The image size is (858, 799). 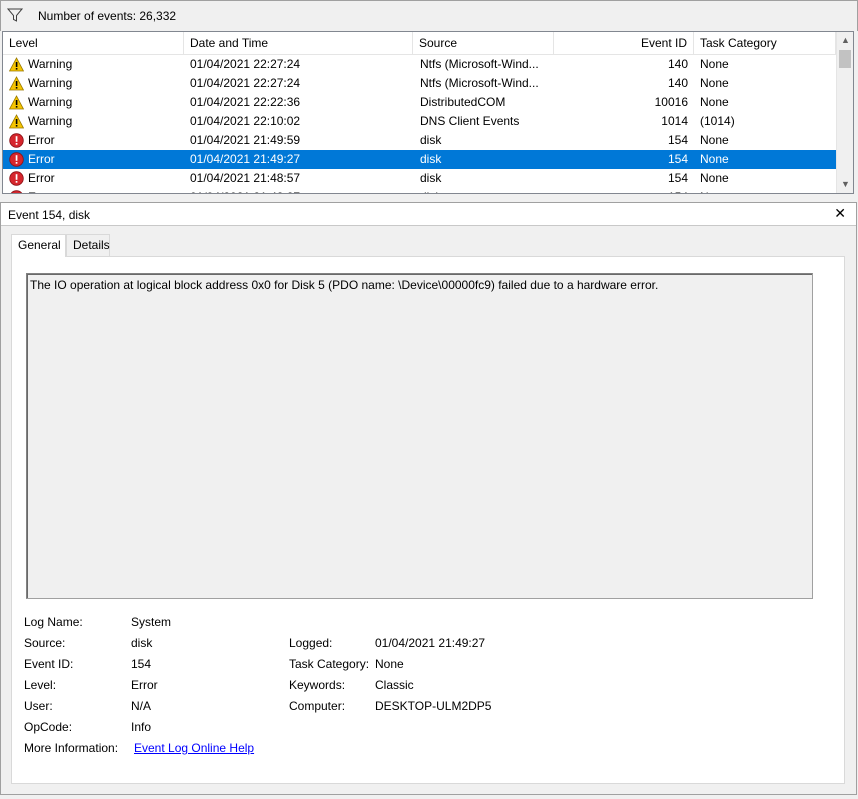 I want to click on table-row: Error 01/04/2021 21:49:59 disk 154 None, so click(x=419, y=140).